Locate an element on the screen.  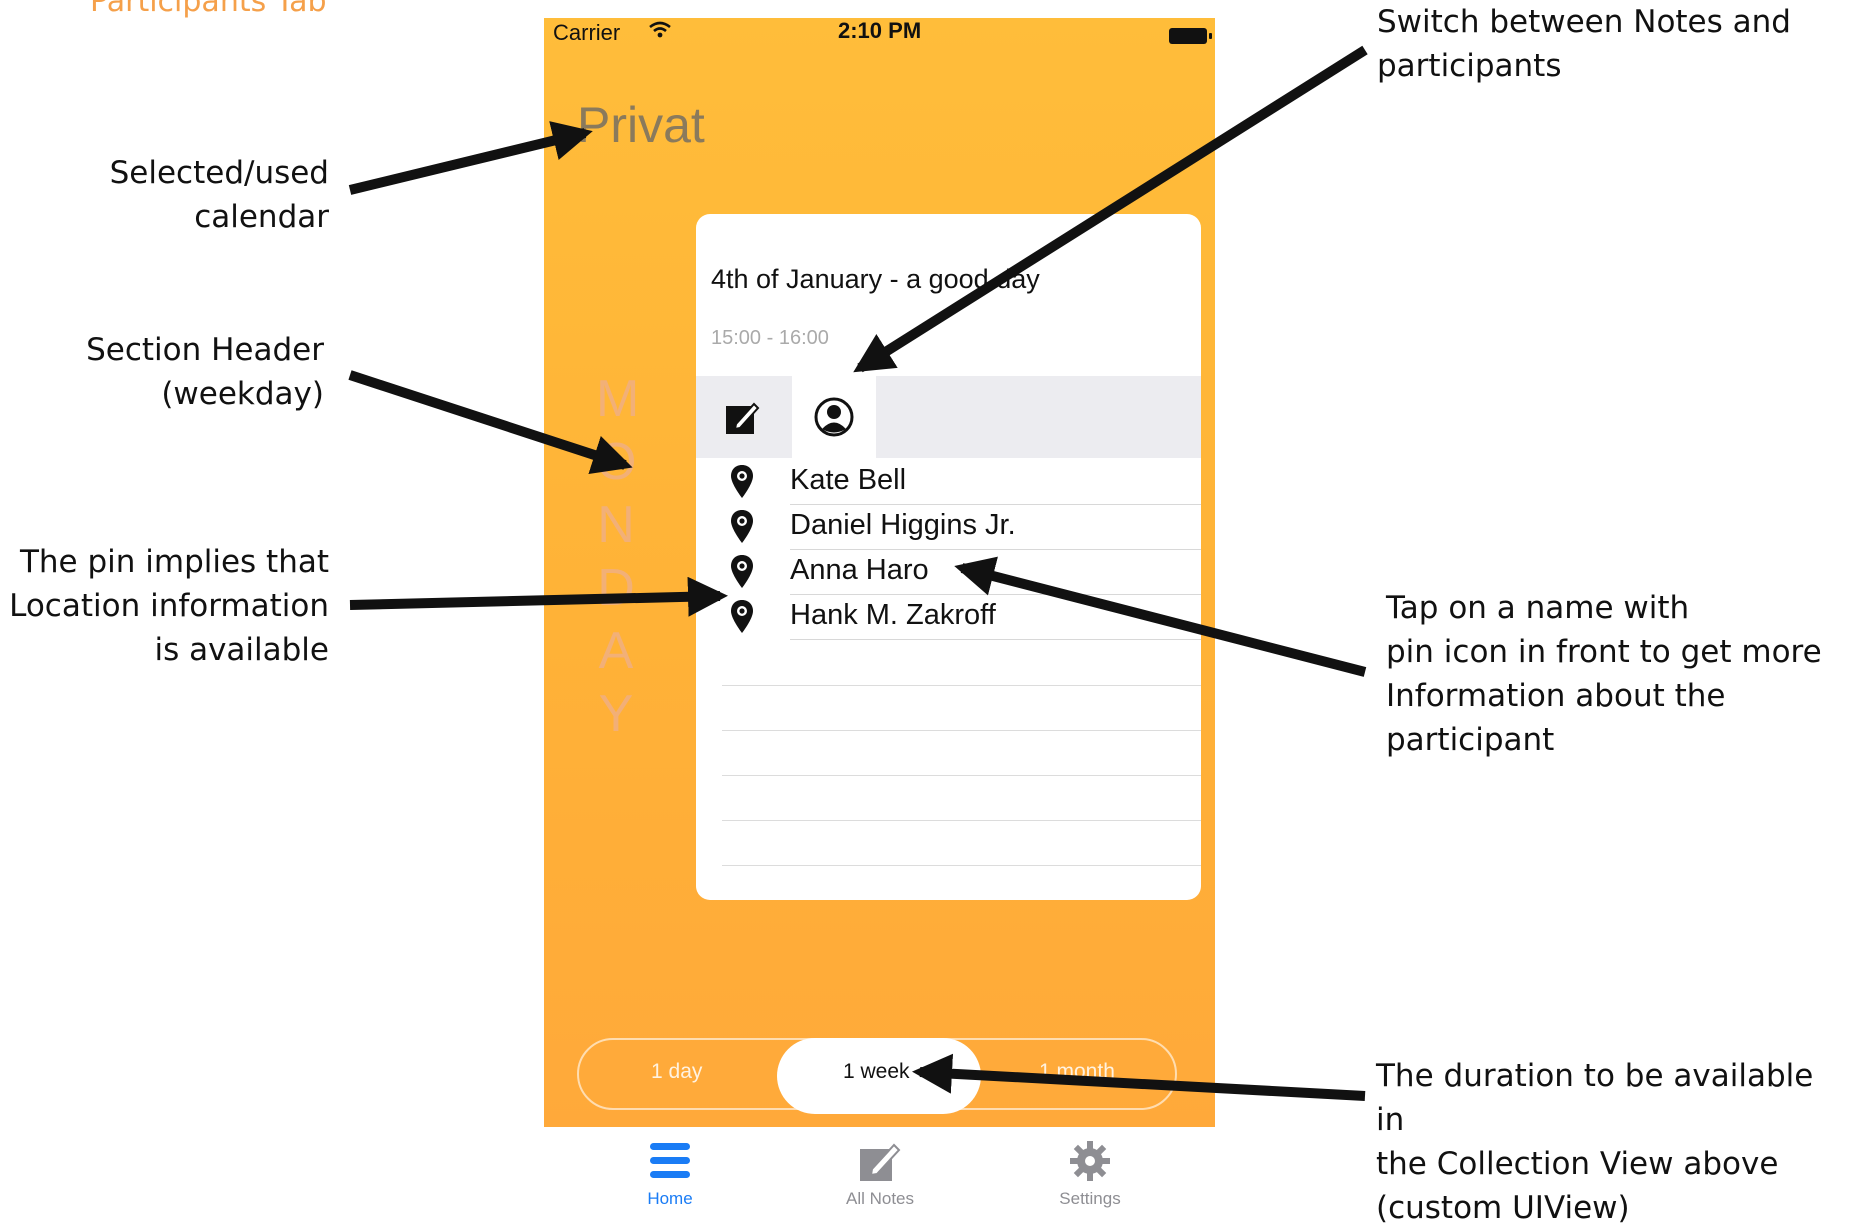
arrow-duration is located at coordinates (1139, 1077).